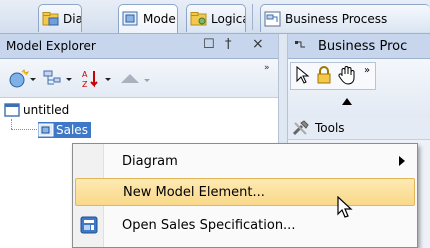 This screenshot has width=430, height=248. Describe the element at coordinates (258, 44) in the screenshot. I see `close-panel-icon: ×` at that location.